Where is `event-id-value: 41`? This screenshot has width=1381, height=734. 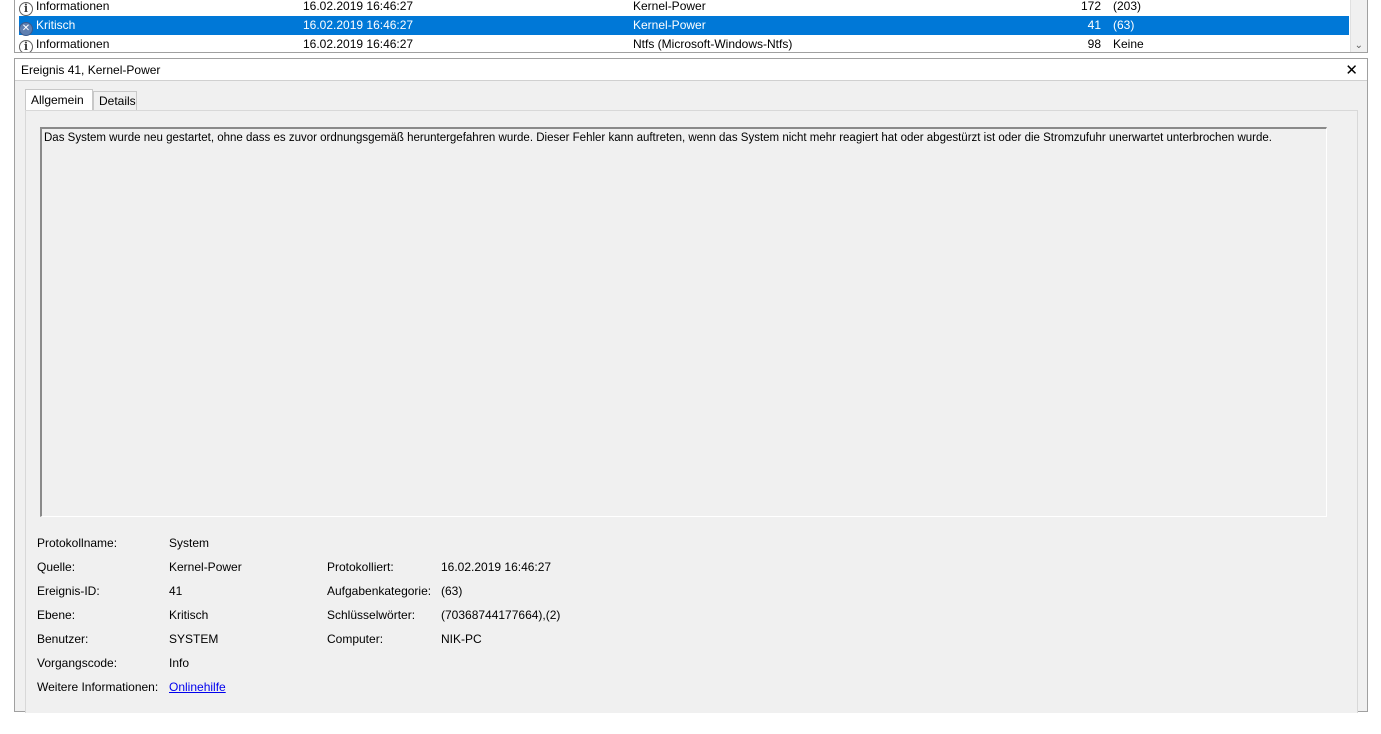 event-id-value: 41 is located at coordinates (176, 591).